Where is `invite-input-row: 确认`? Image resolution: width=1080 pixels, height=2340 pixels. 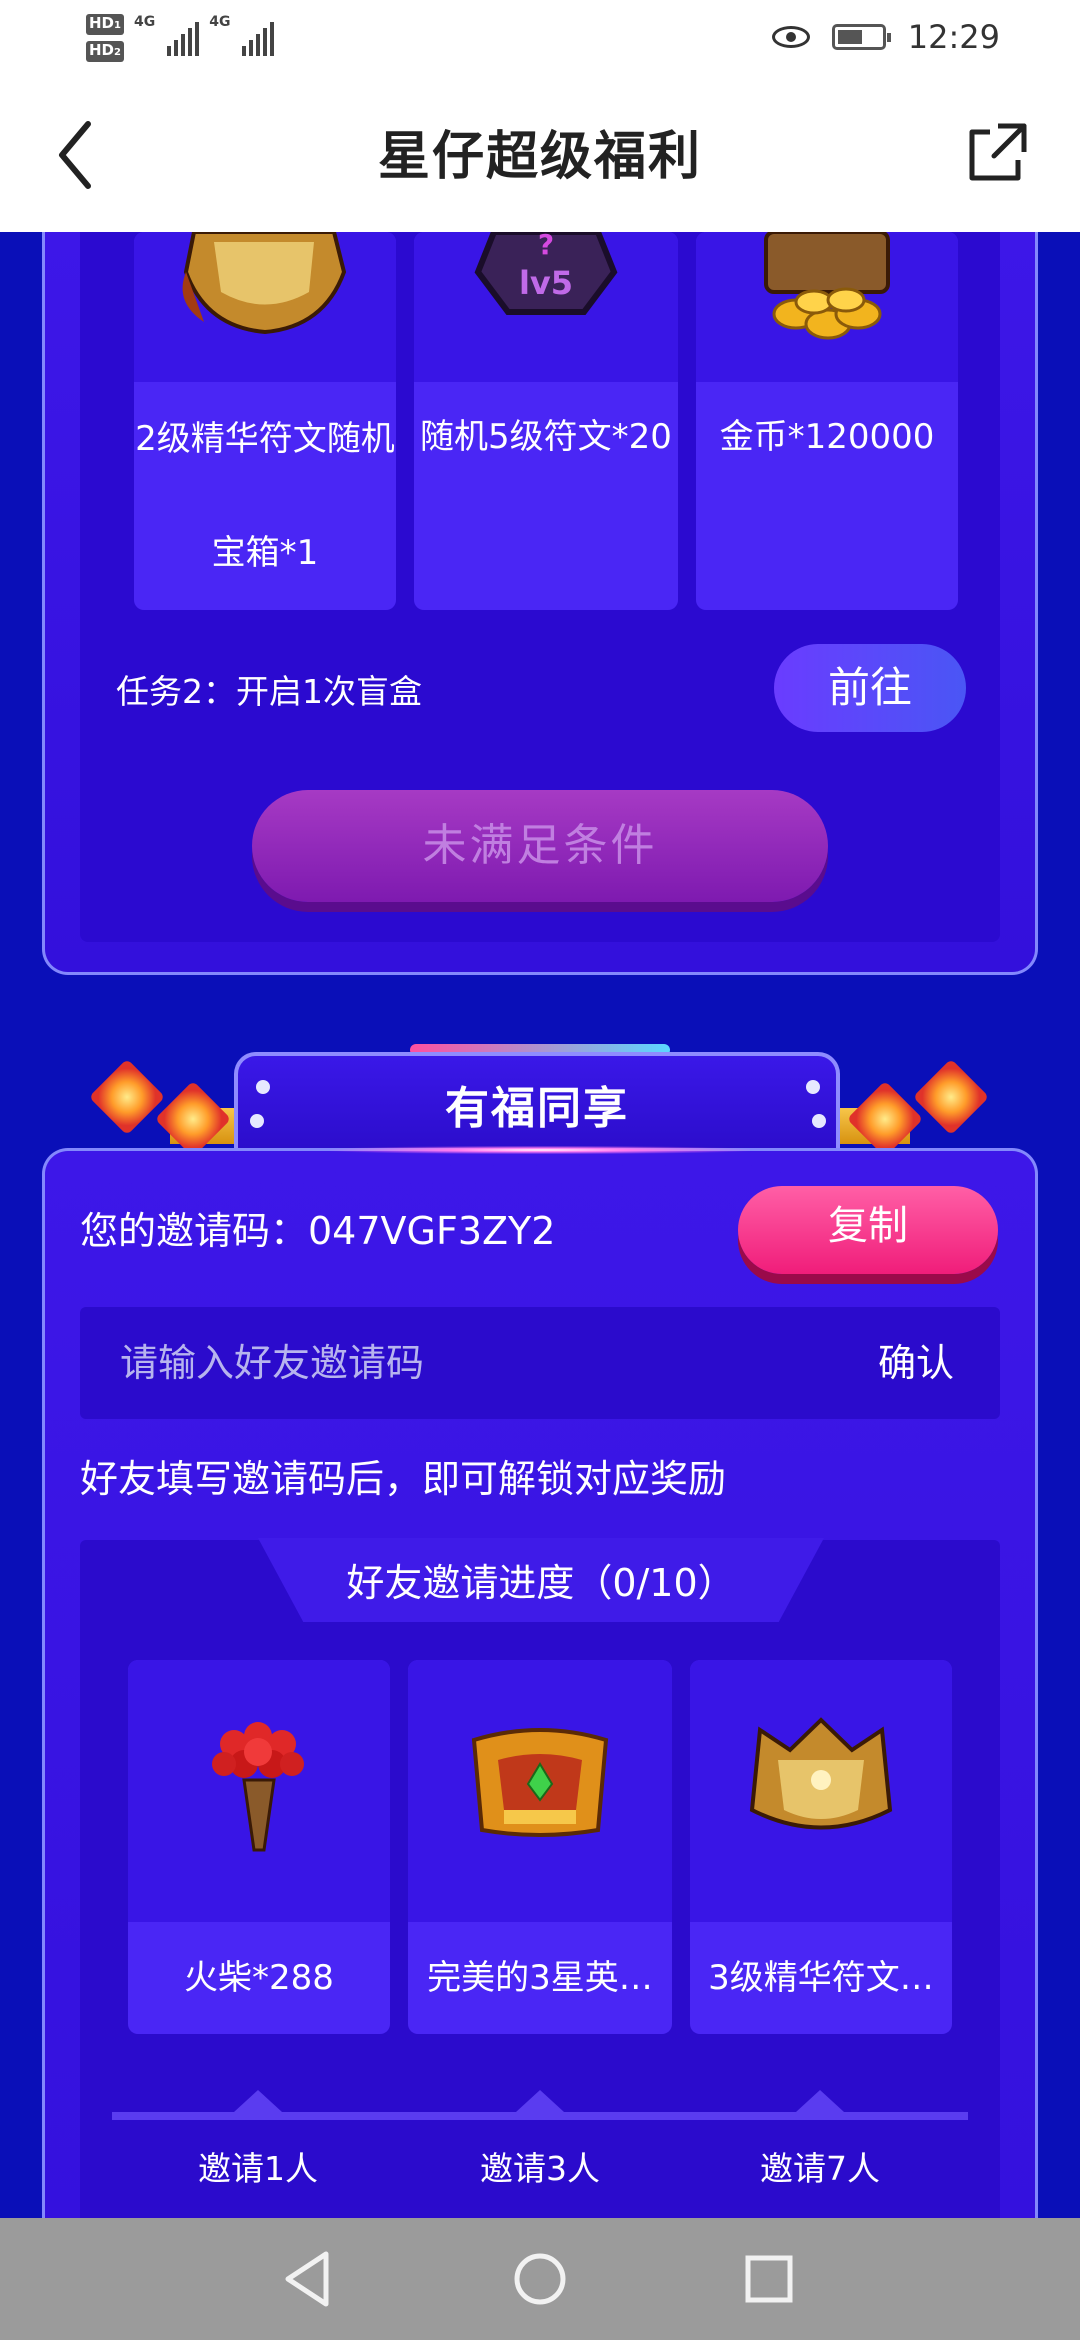
invite-input-row: 确认 is located at coordinates (540, 1363).